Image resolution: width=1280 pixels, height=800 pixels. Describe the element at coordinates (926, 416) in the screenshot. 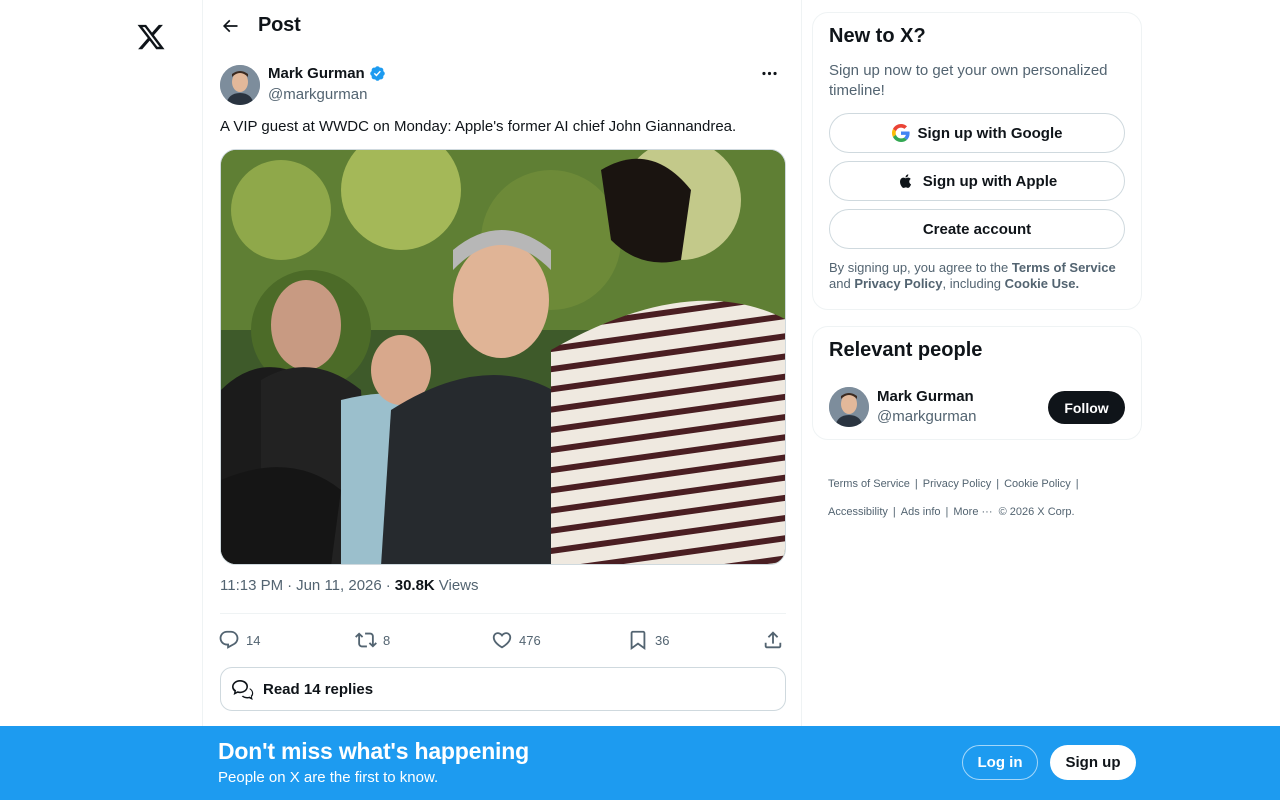

I see `person-handle: @markgurman` at that location.